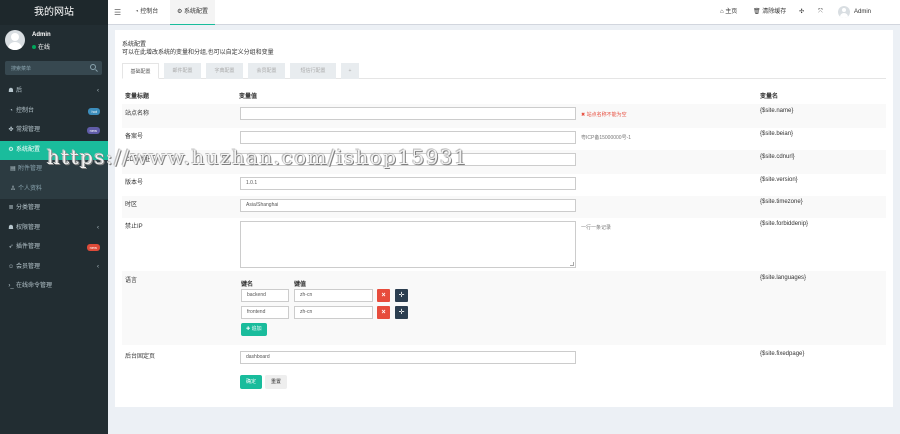 The image size is (900, 434). What do you see at coordinates (182, 71) in the screenshot?
I see `tab-email: 邮件配置` at bounding box center [182, 71].